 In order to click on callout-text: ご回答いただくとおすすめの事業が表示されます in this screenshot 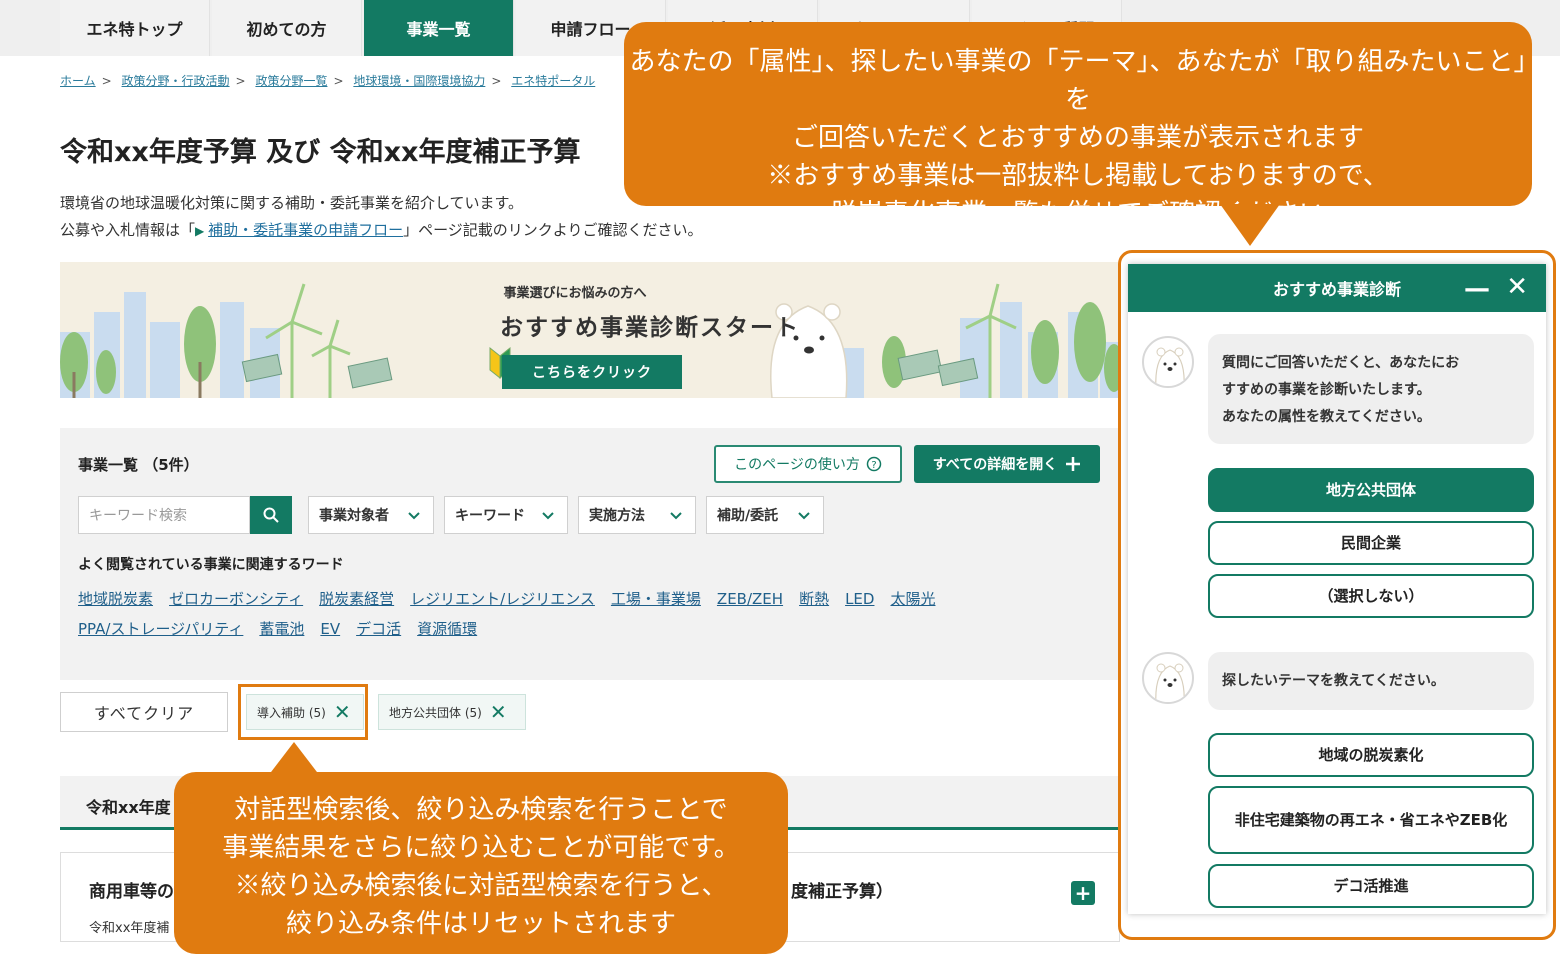, I will do `click(1077, 137)`.